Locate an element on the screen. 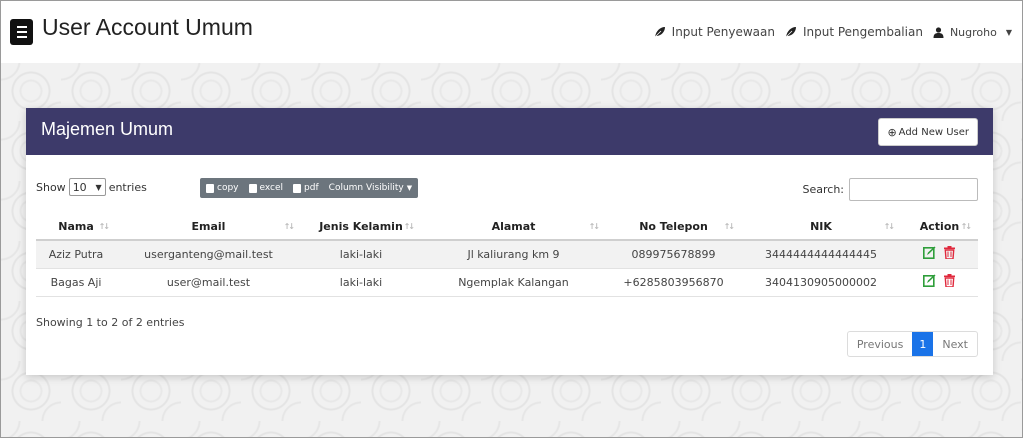 The width and height of the screenshot is (1023, 438). pdf-button: pdf is located at coordinates (306, 188).